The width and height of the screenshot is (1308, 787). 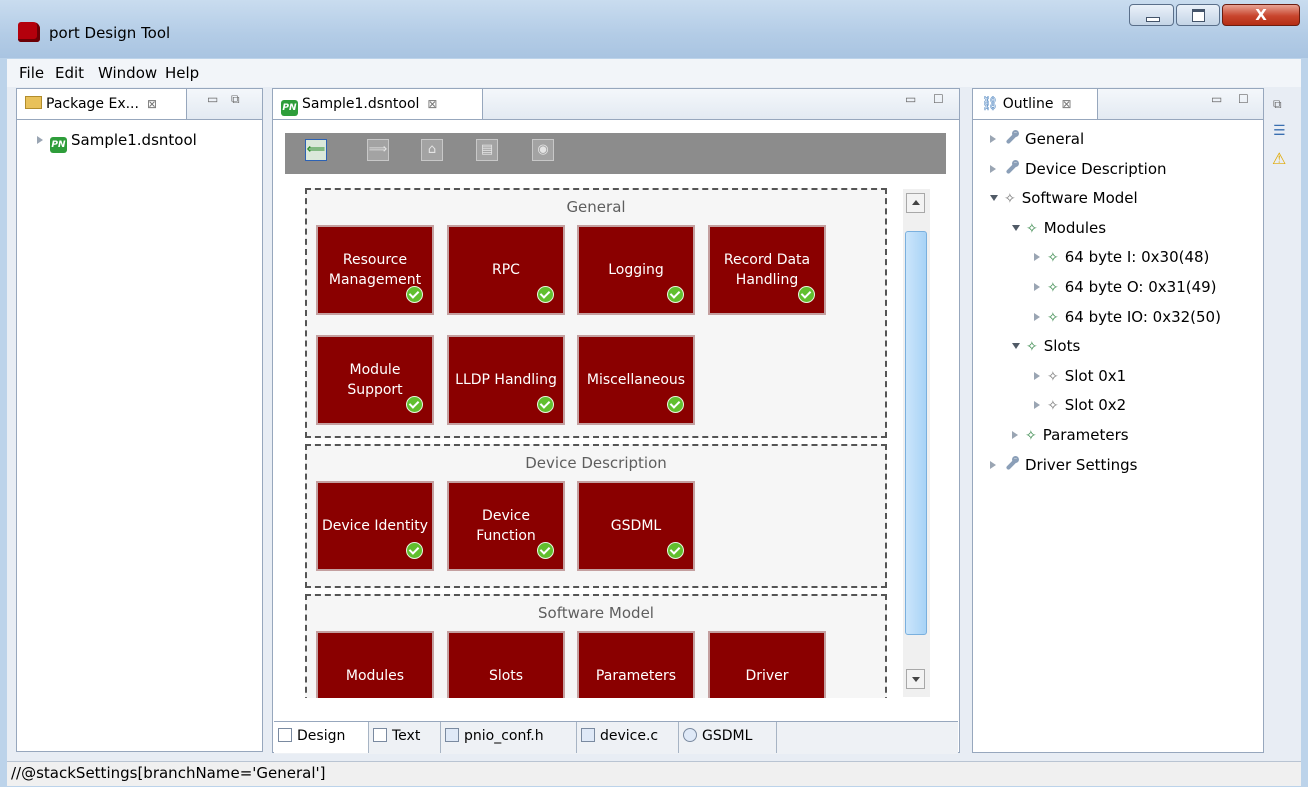 What do you see at coordinates (1035, 104) in the screenshot?
I see `tab-outline: ⛓ Outline ⊠` at bounding box center [1035, 104].